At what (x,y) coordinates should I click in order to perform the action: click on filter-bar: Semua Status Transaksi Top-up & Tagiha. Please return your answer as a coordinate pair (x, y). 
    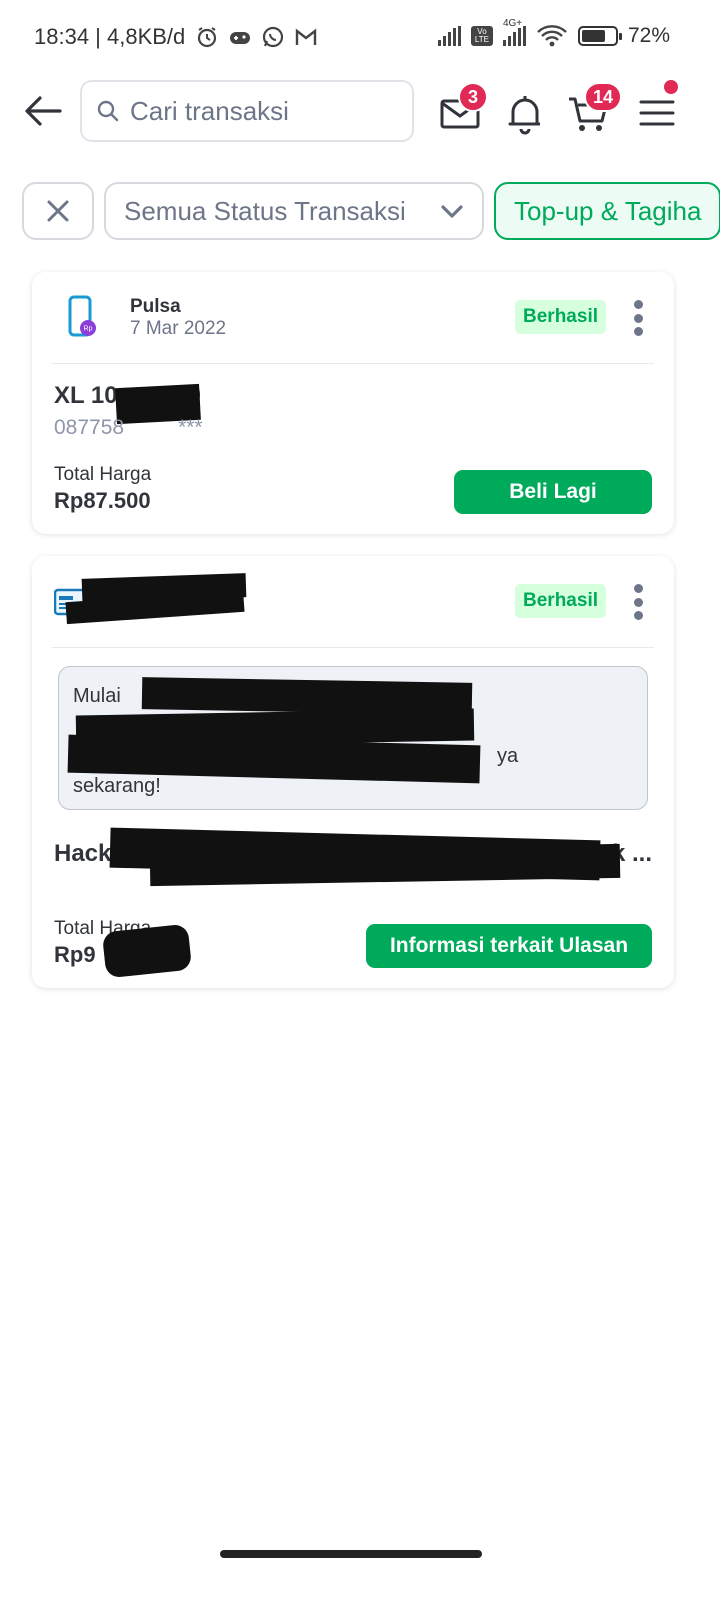
    Looking at the image, I should click on (371, 212).